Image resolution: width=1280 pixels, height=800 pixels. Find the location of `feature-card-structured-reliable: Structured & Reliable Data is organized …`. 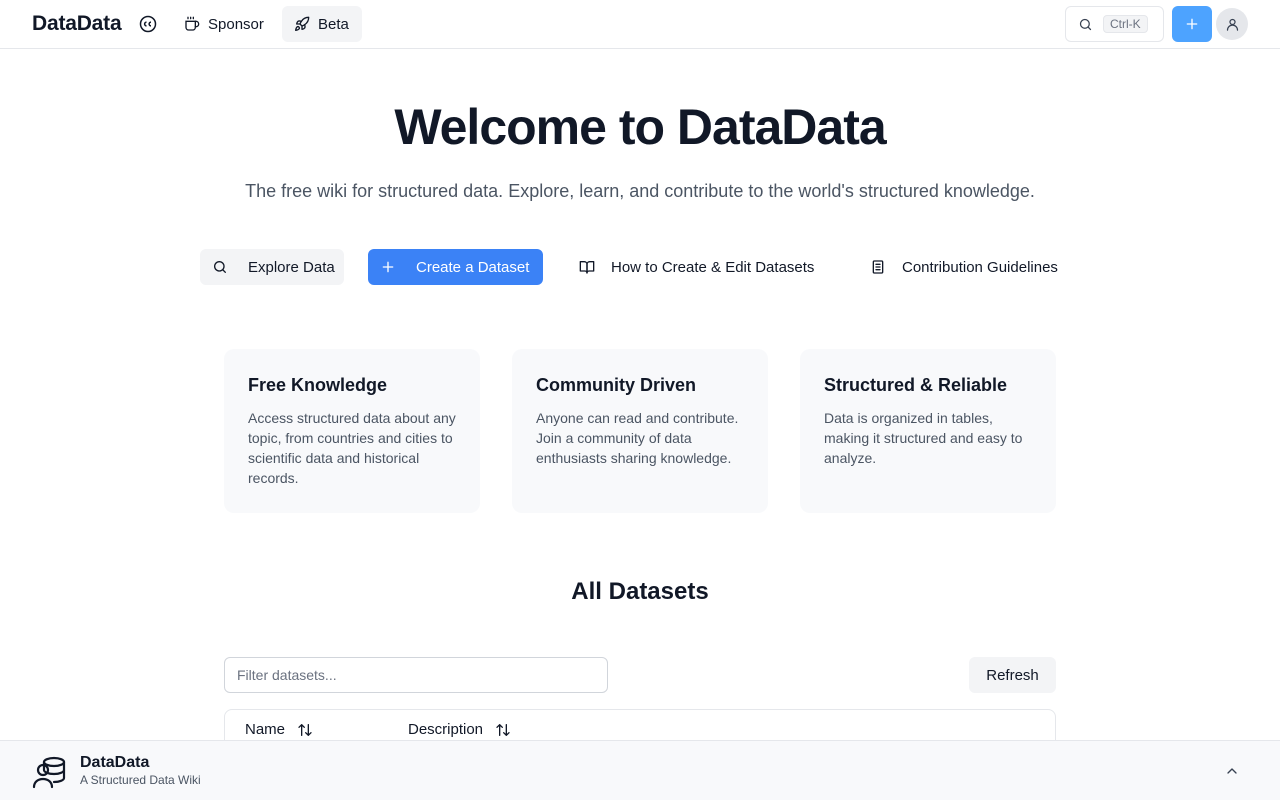

feature-card-structured-reliable: Structured & Reliable Data is organized … is located at coordinates (928, 431).